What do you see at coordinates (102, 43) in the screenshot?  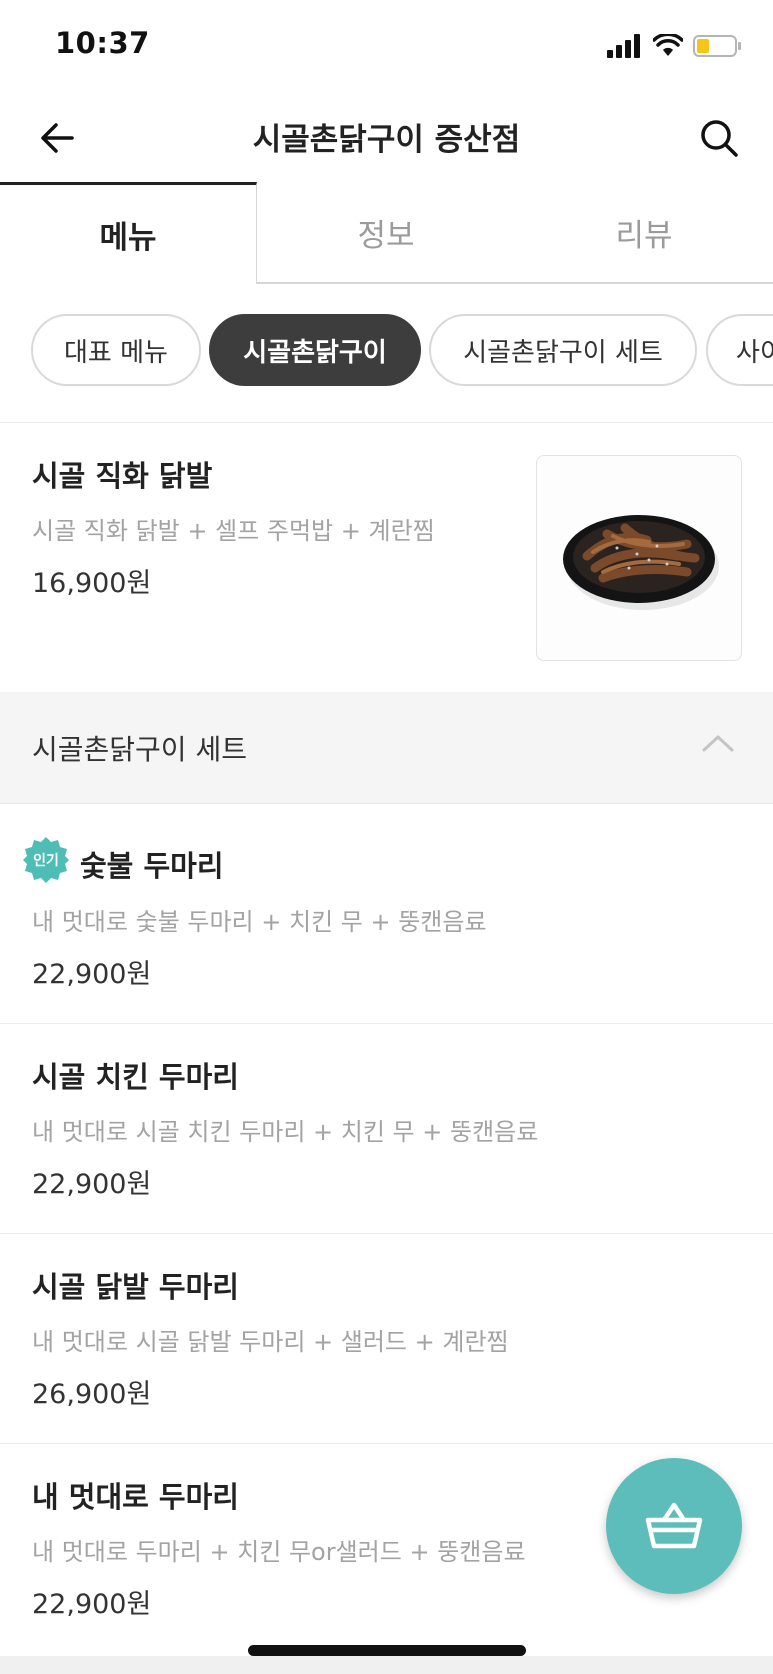 I see `status-time: 10:37` at bounding box center [102, 43].